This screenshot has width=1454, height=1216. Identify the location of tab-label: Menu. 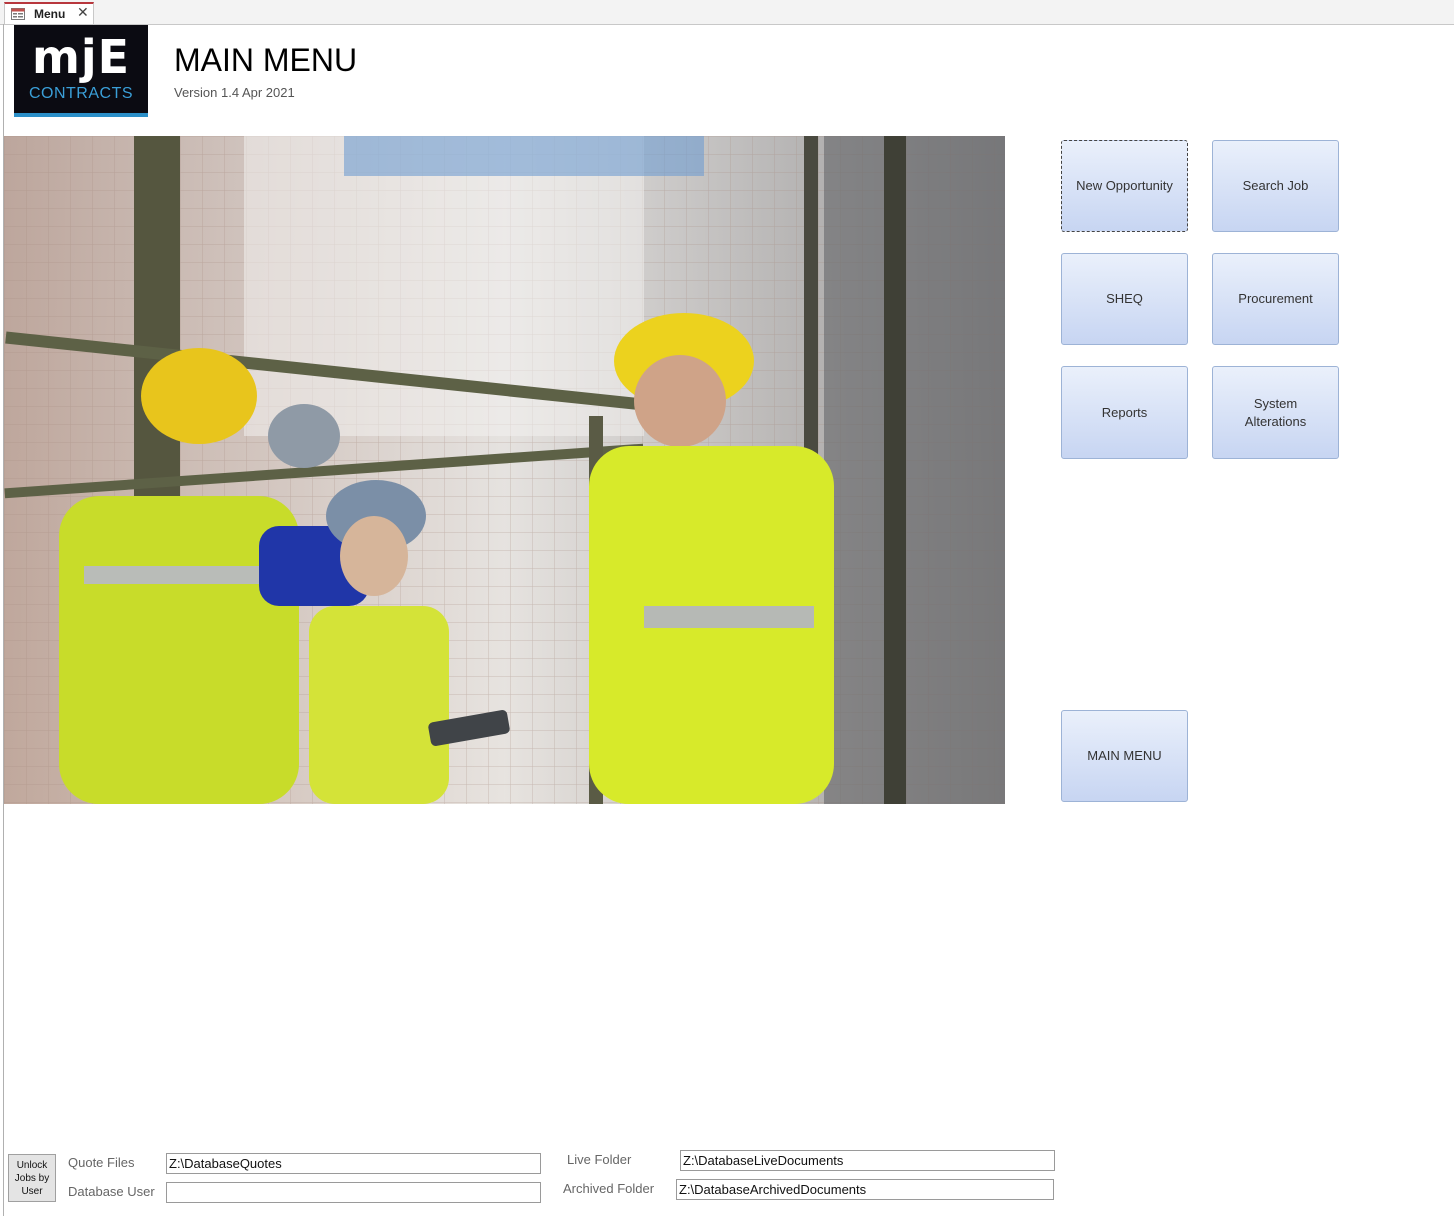
(50, 14).